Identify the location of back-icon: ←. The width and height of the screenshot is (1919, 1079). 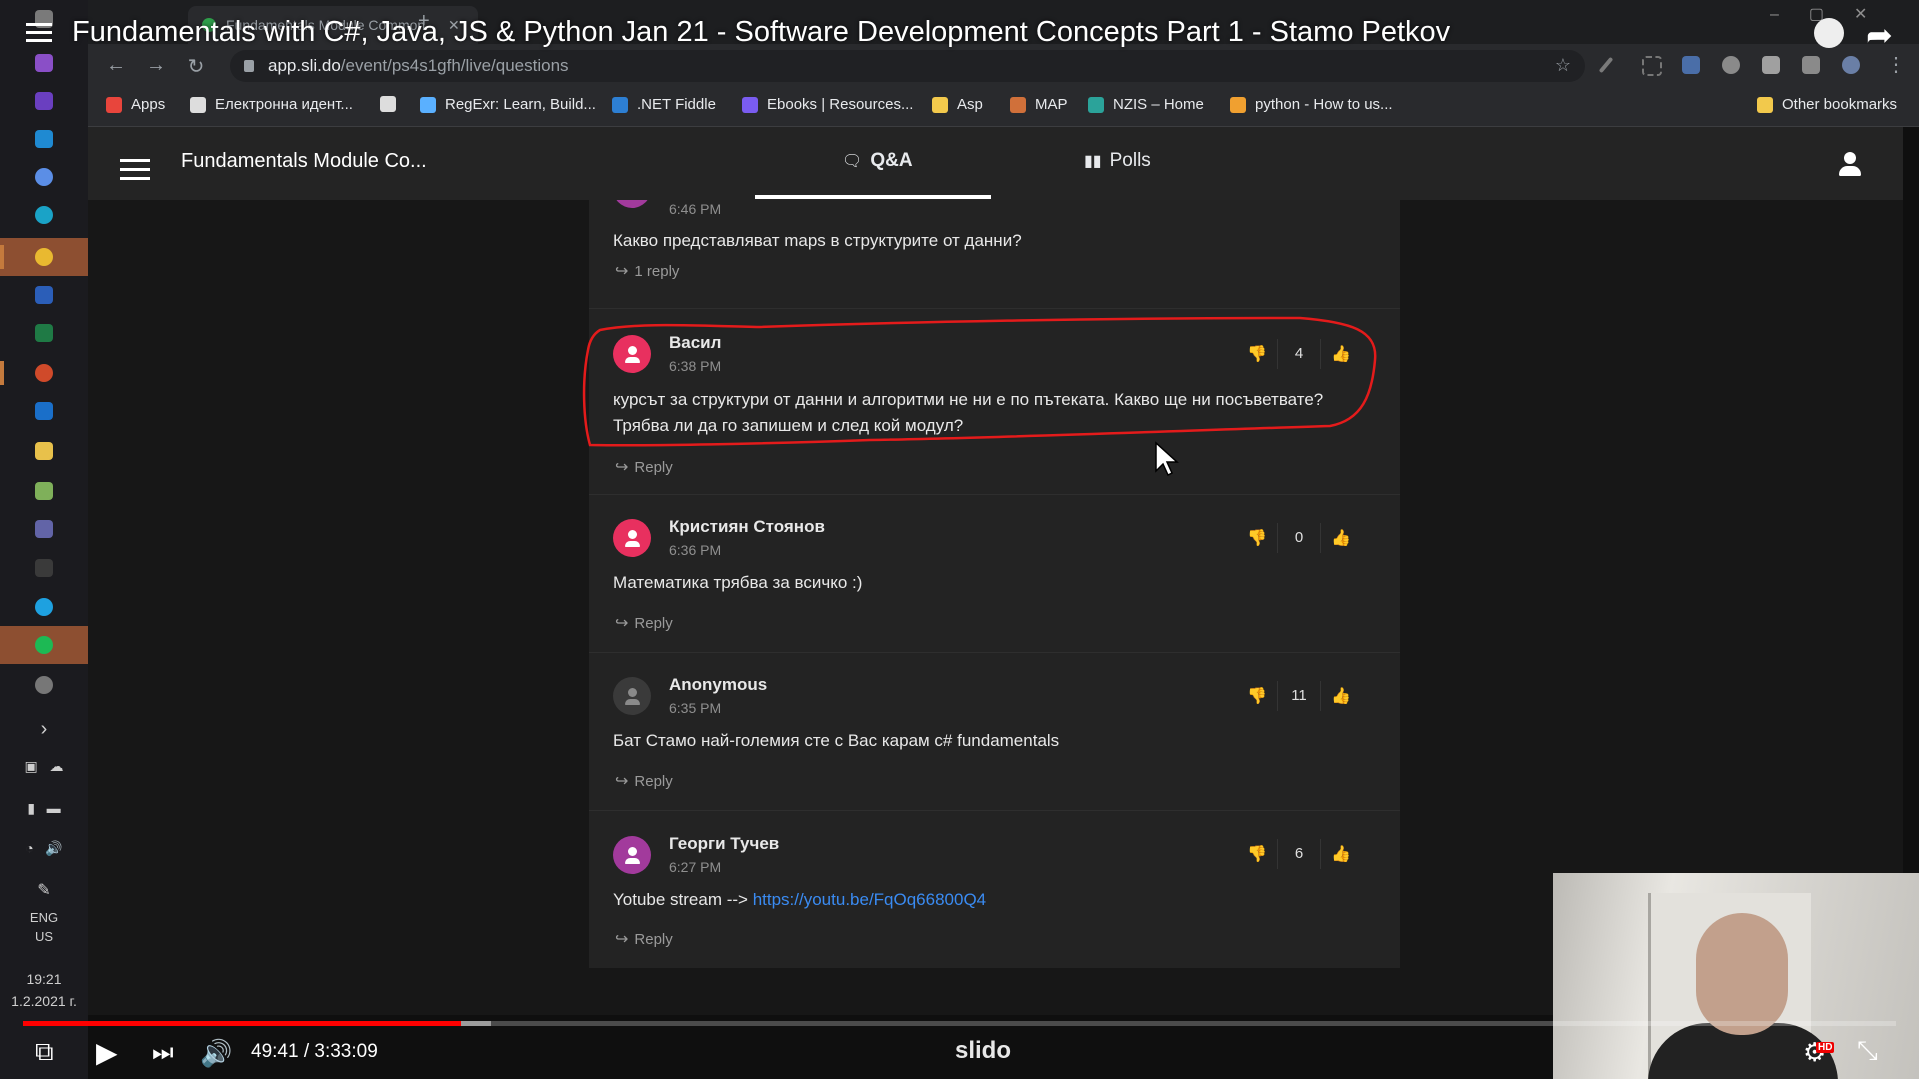
(116, 65).